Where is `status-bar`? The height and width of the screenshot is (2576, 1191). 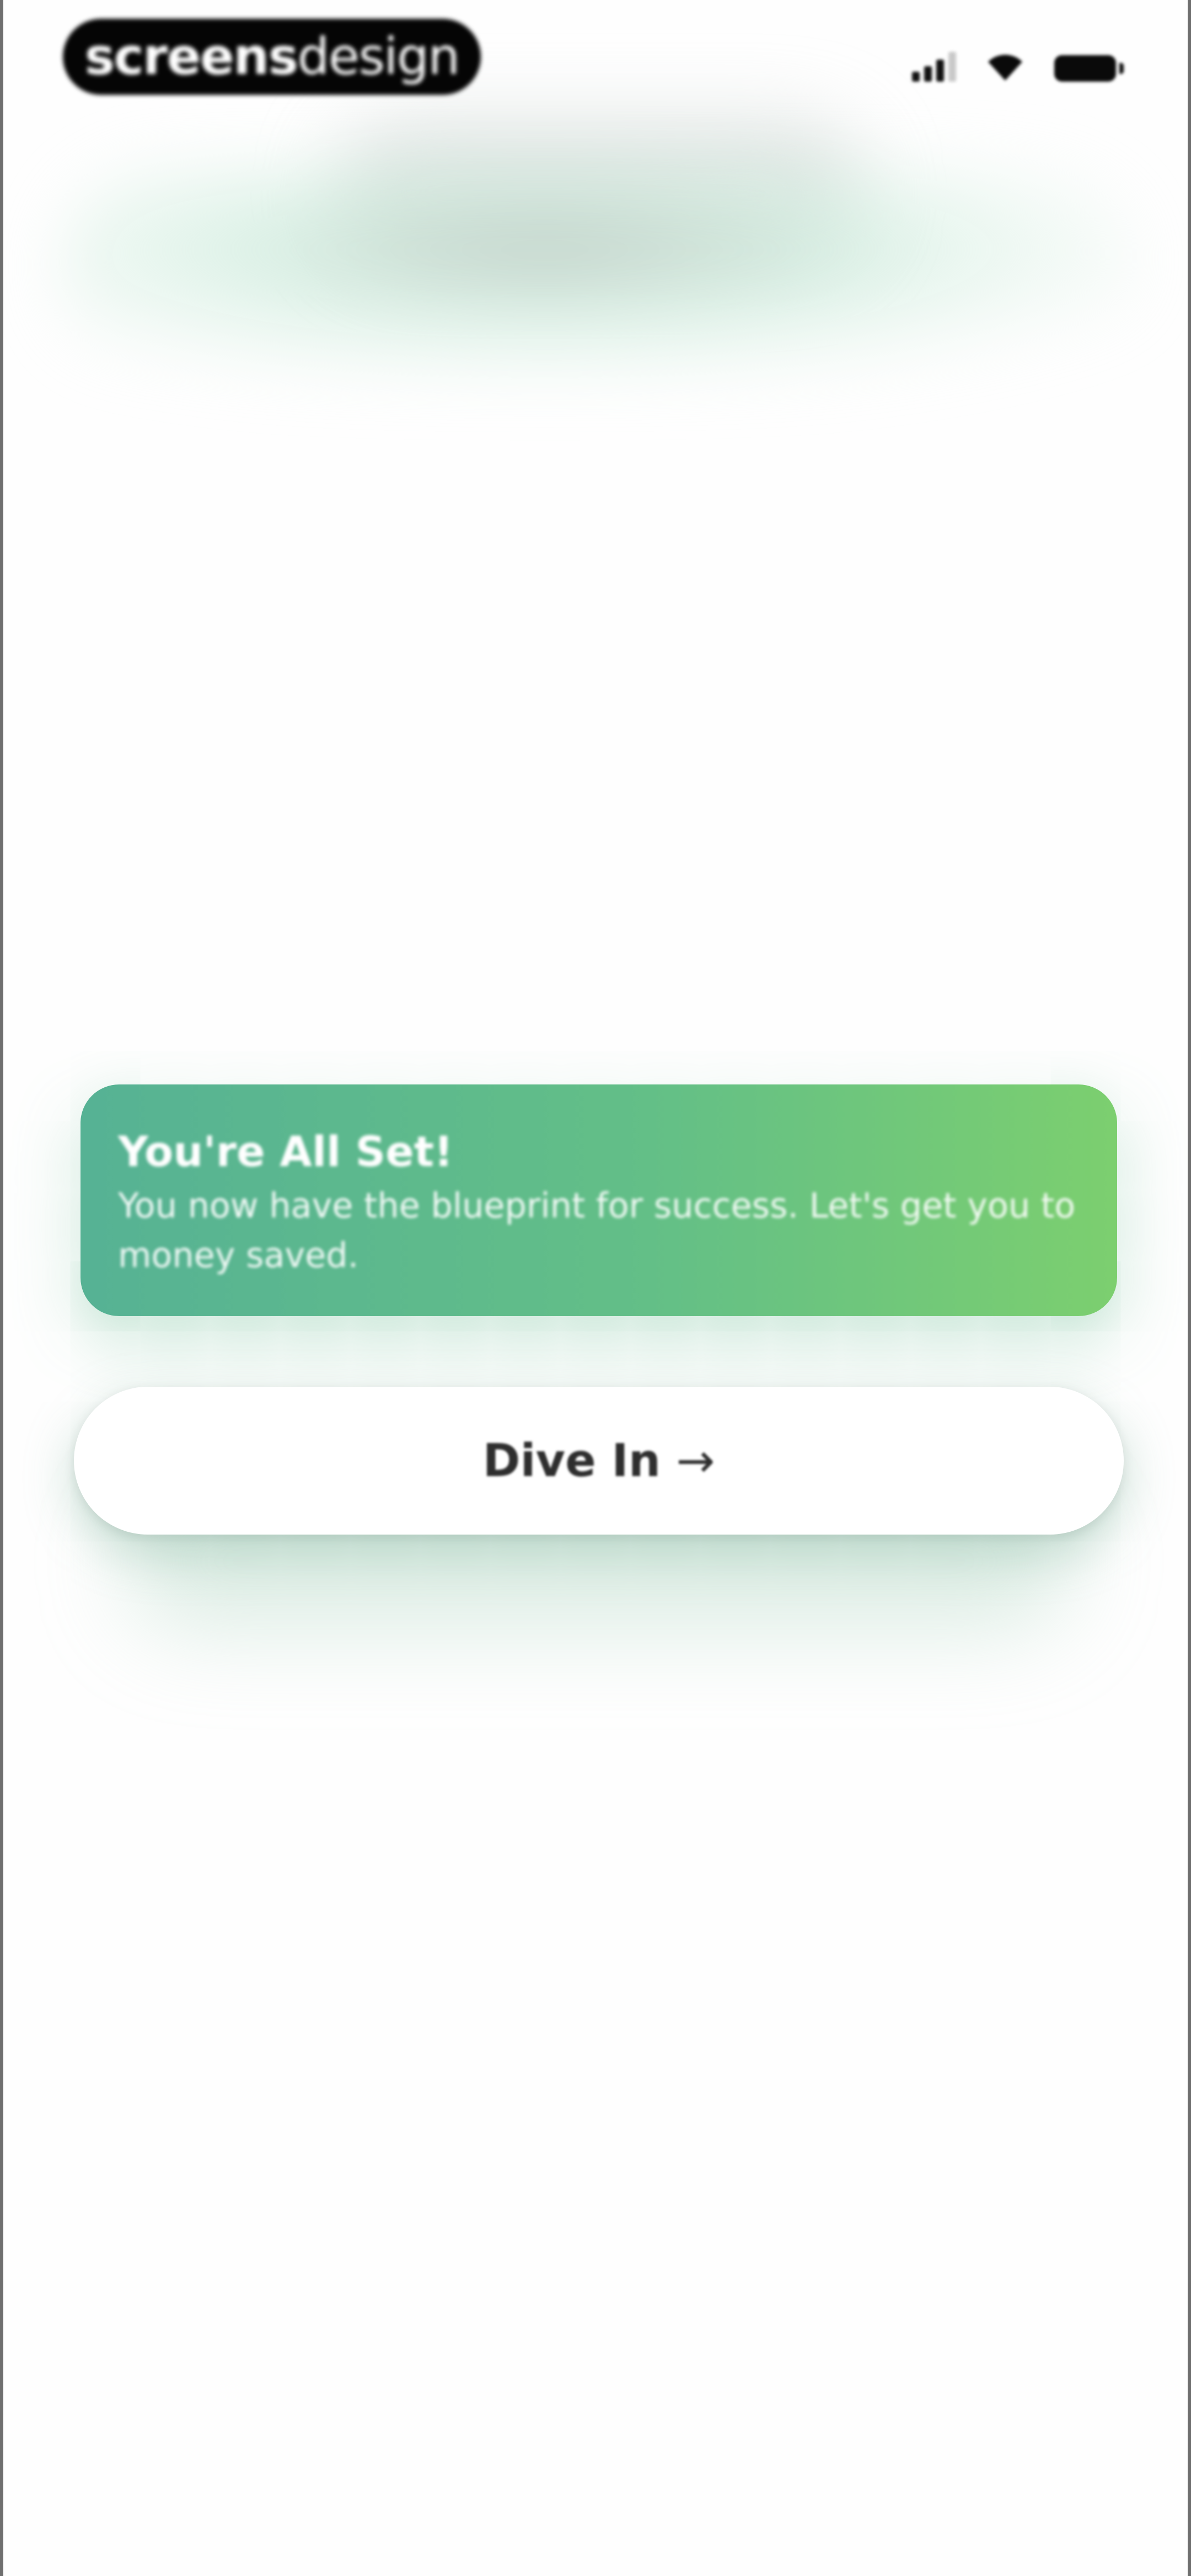
status-bar is located at coordinates (1018, 66).